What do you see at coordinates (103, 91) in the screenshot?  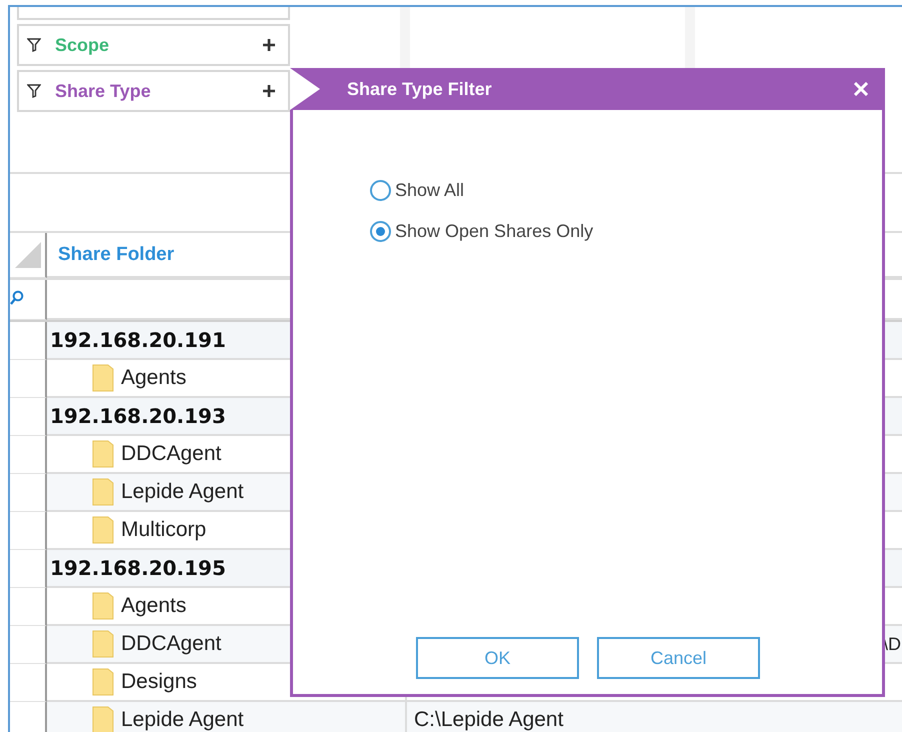 I see `filter-label: Share Type` at bounding box center [103, 91].